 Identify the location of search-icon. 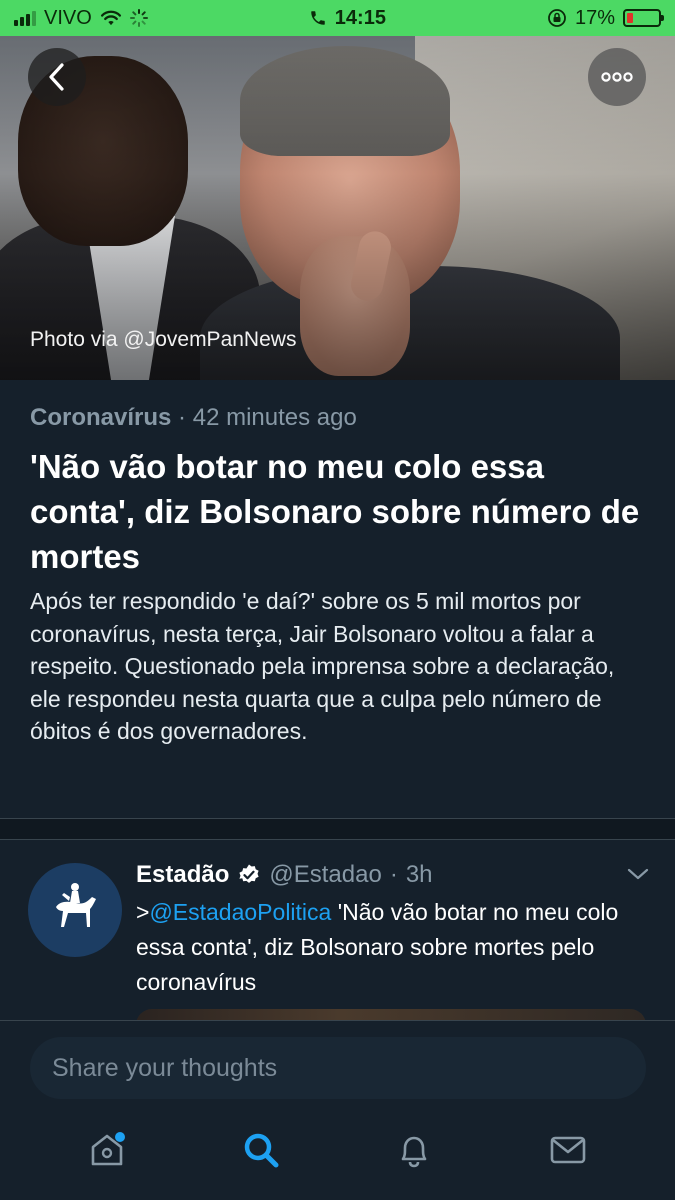
(261, 1150).